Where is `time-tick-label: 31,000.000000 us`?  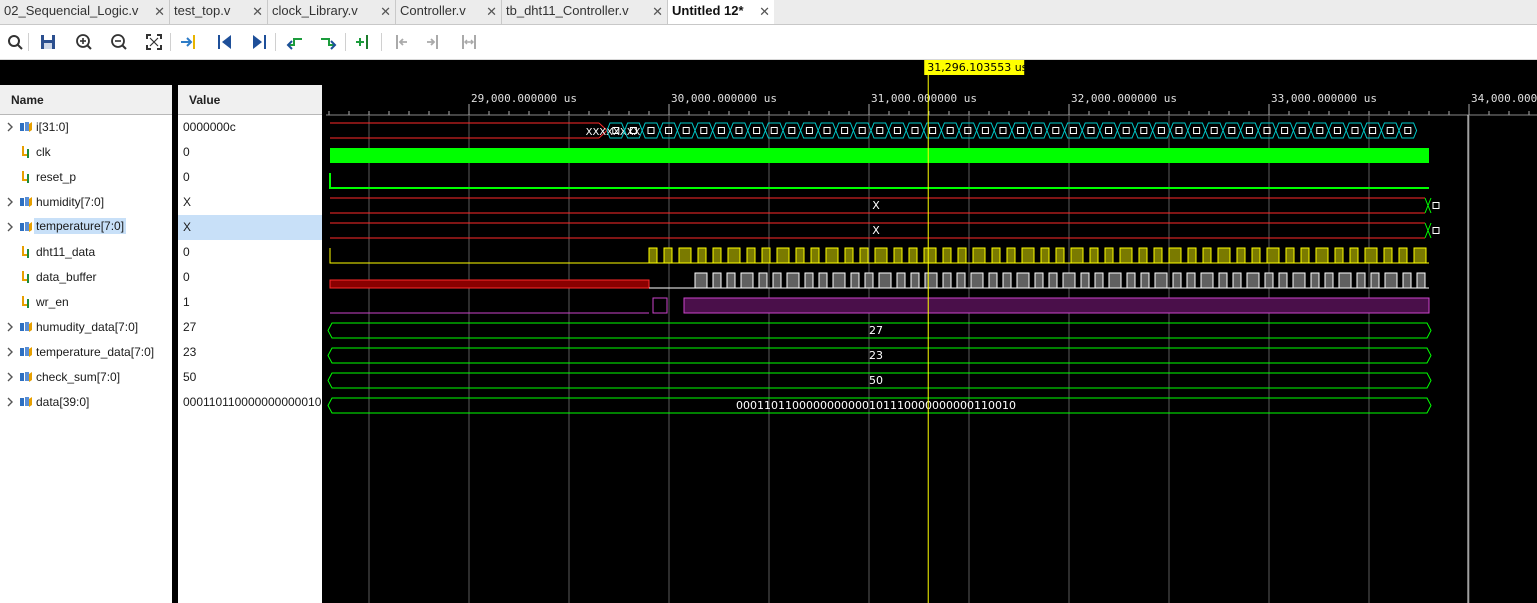 time-tick-label: 31,000.000000 us is located at coordinates (924, 98).